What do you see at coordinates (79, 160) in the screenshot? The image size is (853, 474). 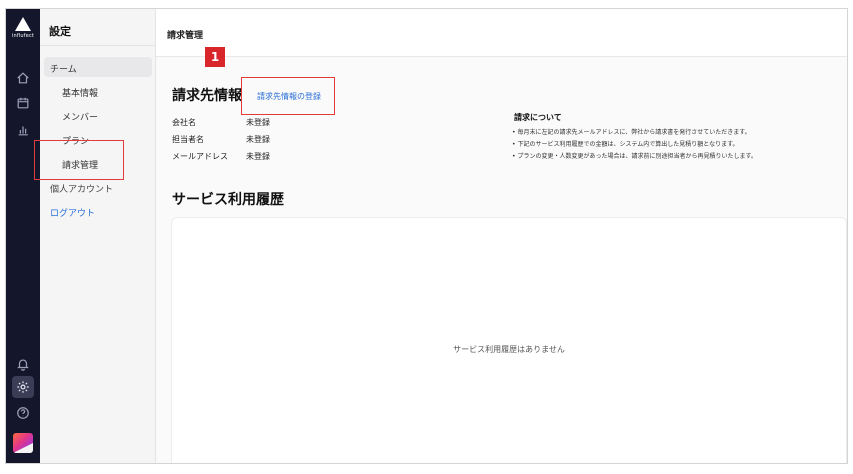 I see `annotation-box-billing-nav` at bounding box center [79, 160].